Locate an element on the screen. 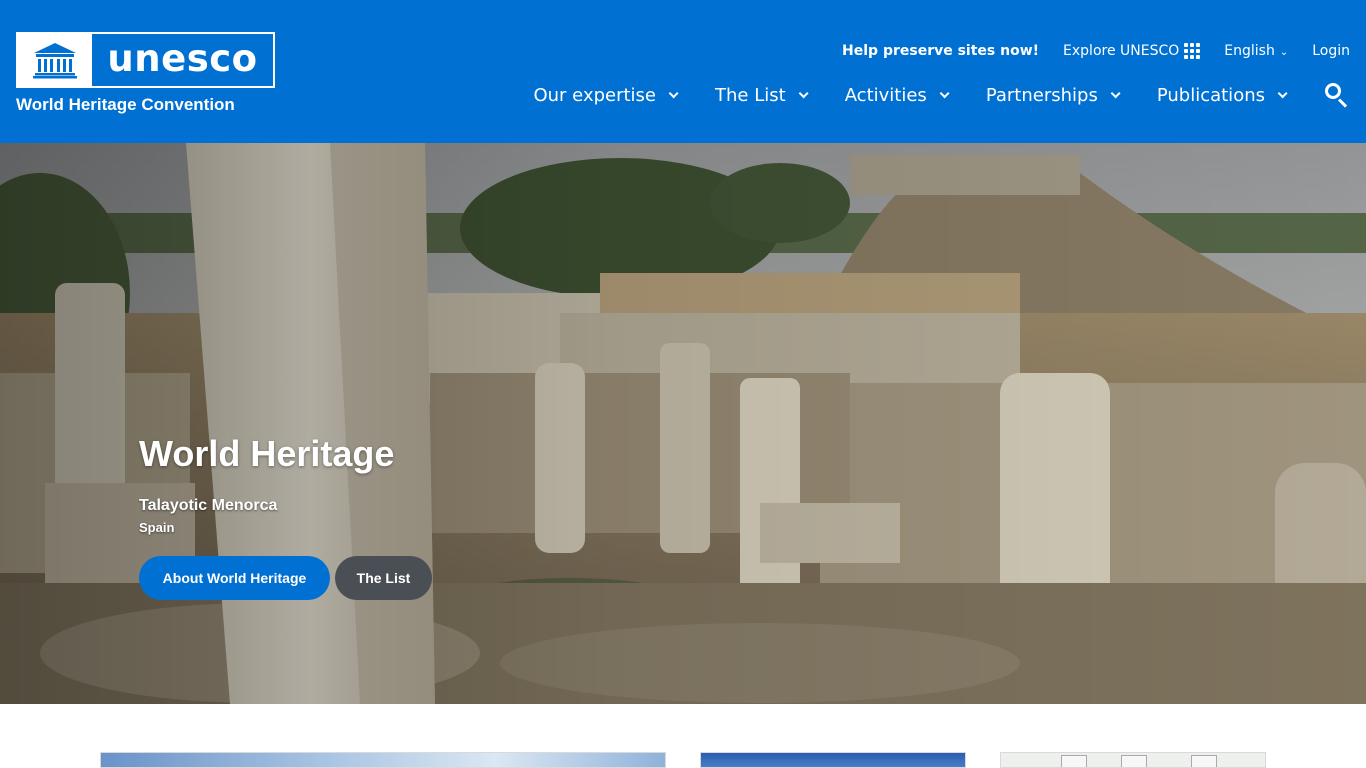 The image size is (1366, 768). hero-country: Spain is located at coordinates (157, 527).